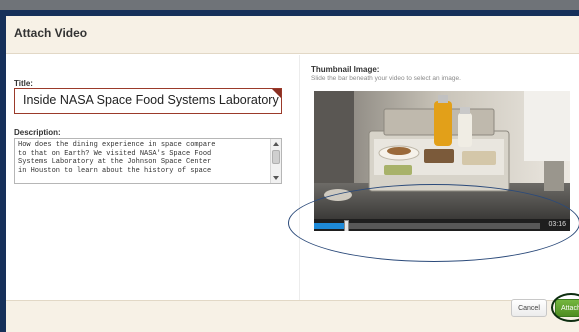 This screenshot has height=332, width=579. I want to click on dialog-title: Attach Video, so click(51, 33).